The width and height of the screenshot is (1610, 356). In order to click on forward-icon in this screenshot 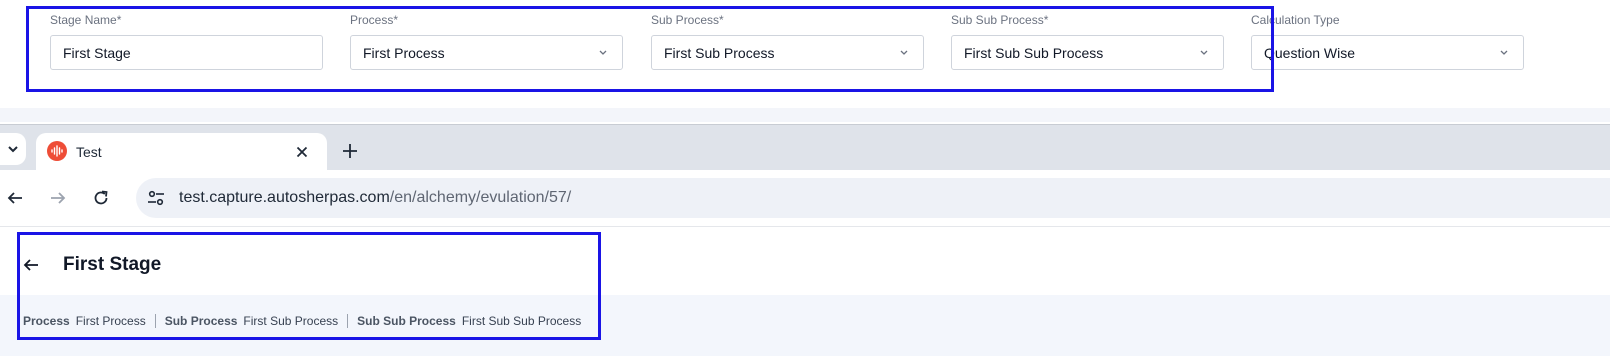, I will do `click(58, 198)`.